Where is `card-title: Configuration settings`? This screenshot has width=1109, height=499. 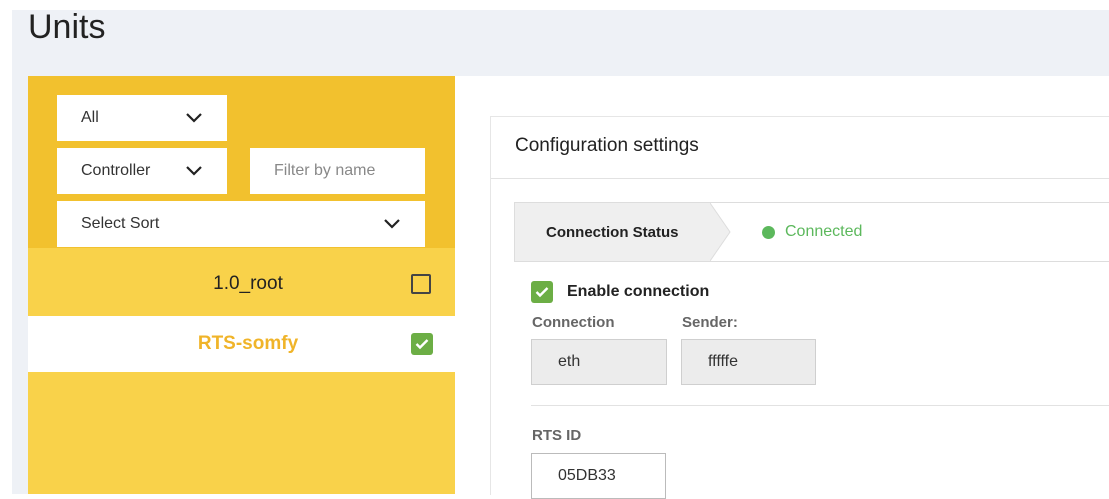
card-title: Configuration settings is located at coordinates (607, 145).